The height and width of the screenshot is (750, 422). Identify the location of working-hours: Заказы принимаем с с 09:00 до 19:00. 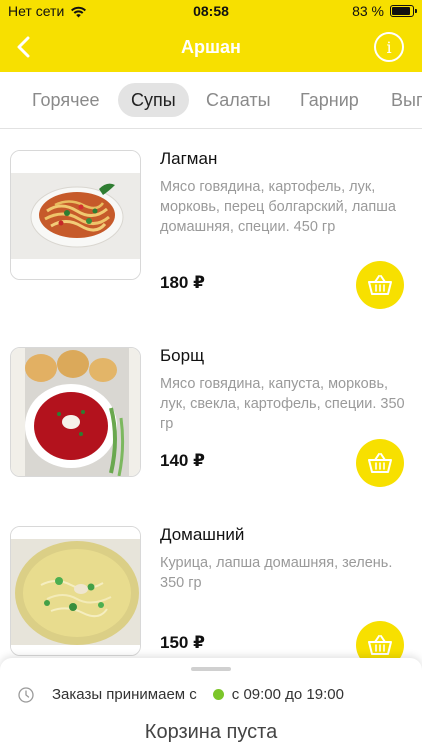
(181, 694).